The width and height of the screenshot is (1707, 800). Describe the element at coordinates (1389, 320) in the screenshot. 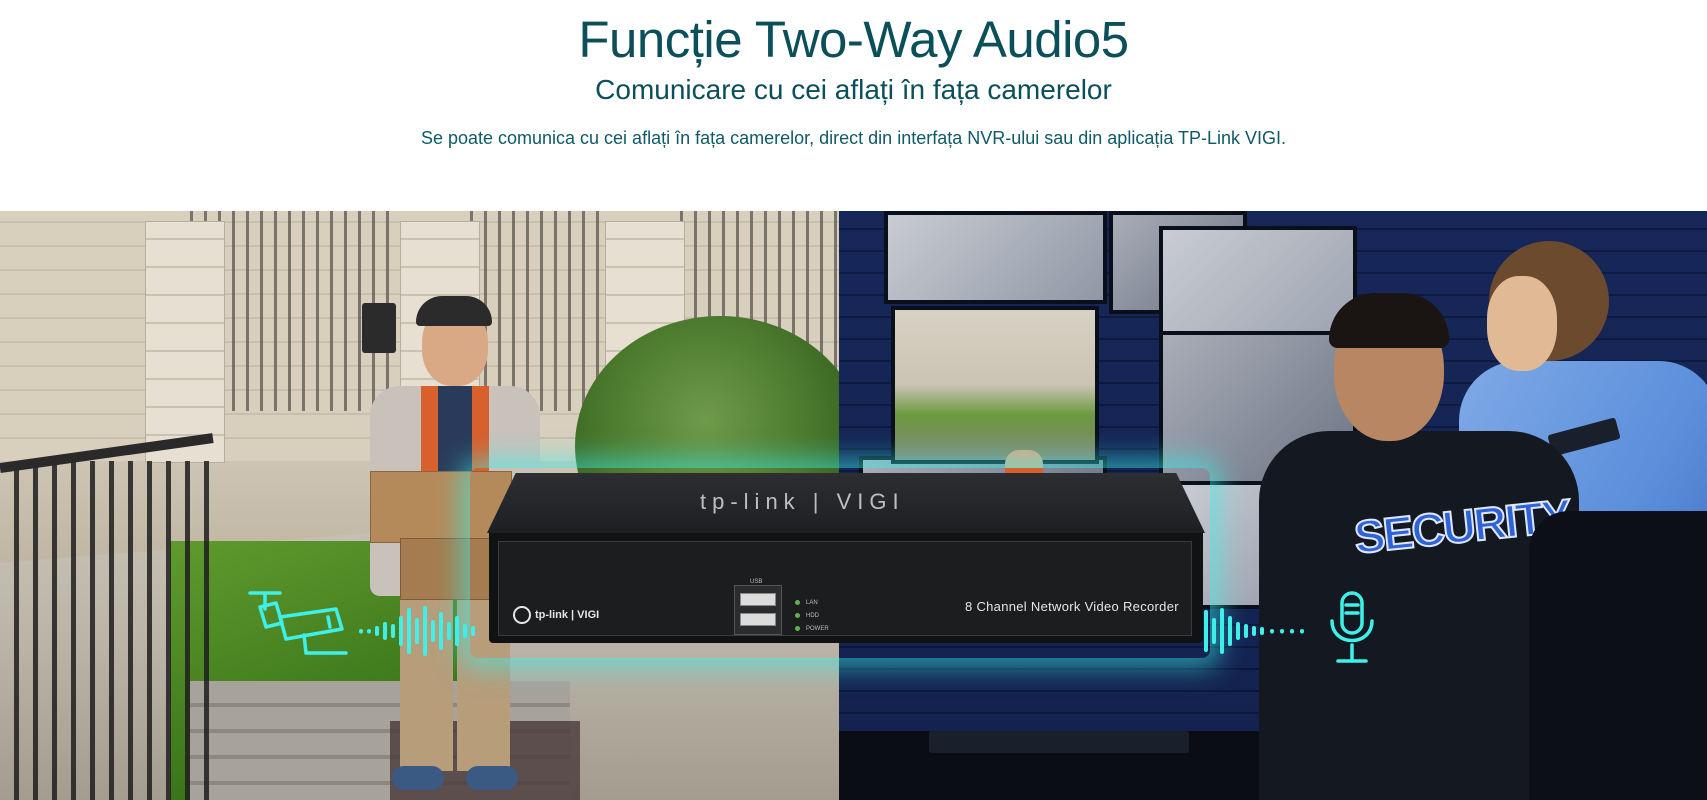

I see `guard-hair` at that location.